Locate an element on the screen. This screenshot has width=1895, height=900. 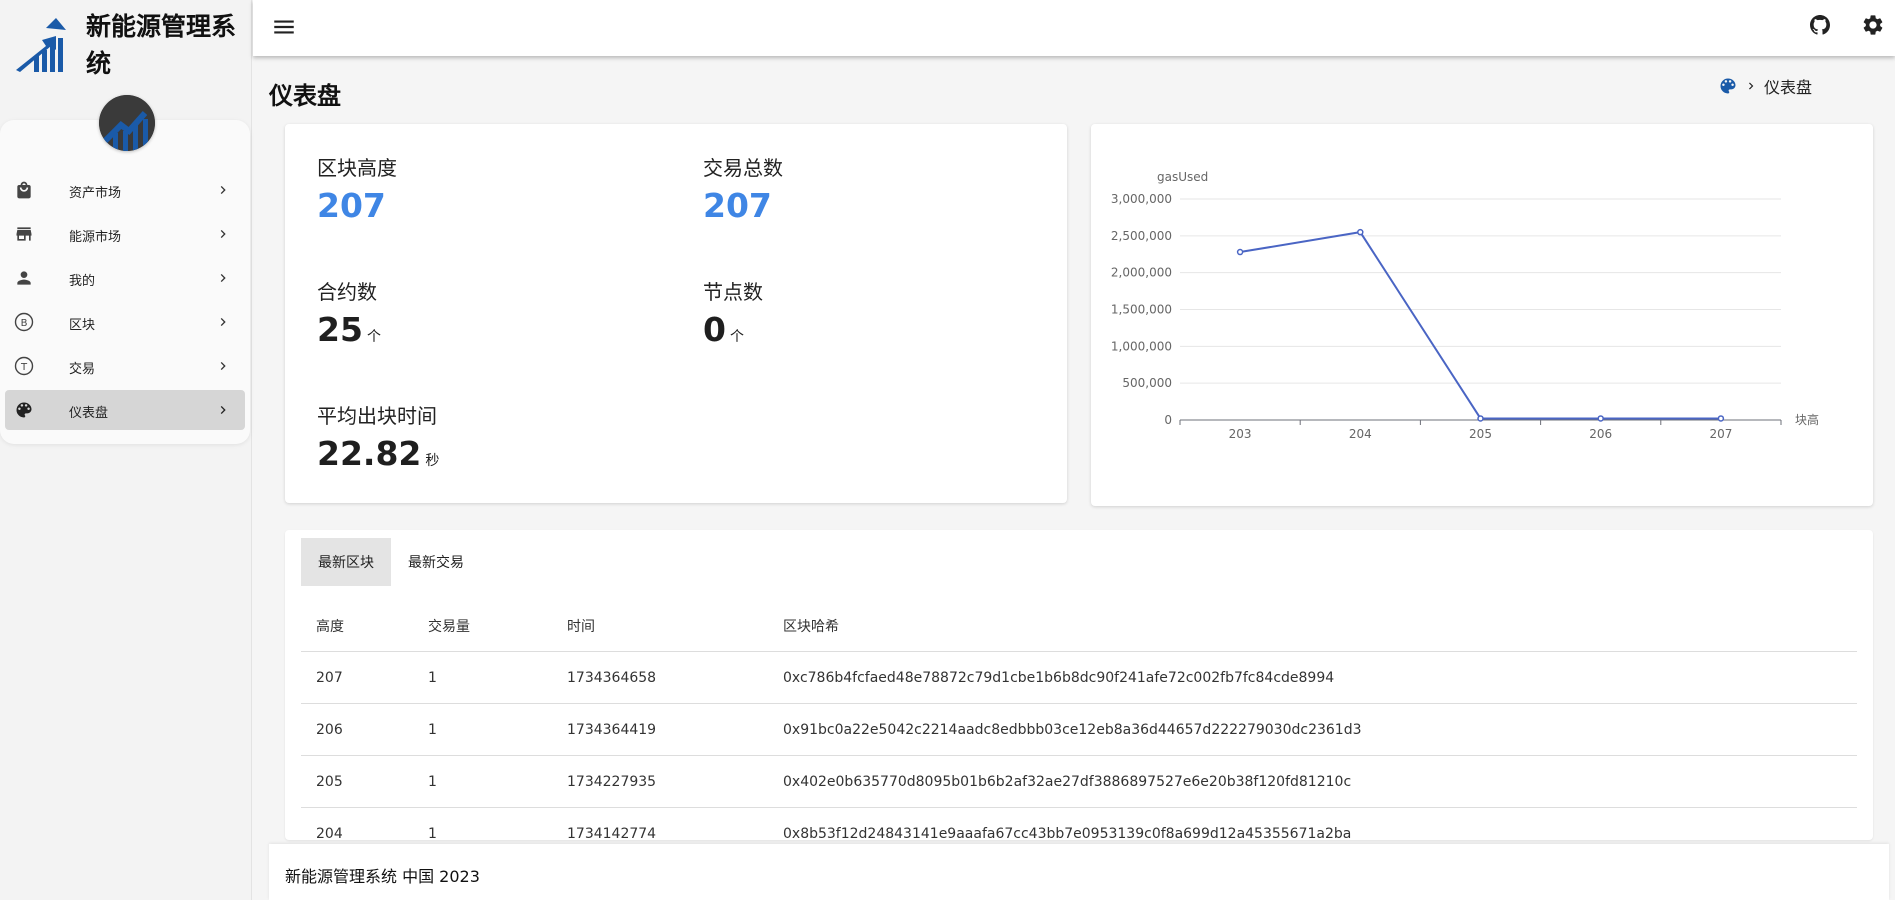
bitcoin-circle-icon: B is located at coordinates (24, 322).